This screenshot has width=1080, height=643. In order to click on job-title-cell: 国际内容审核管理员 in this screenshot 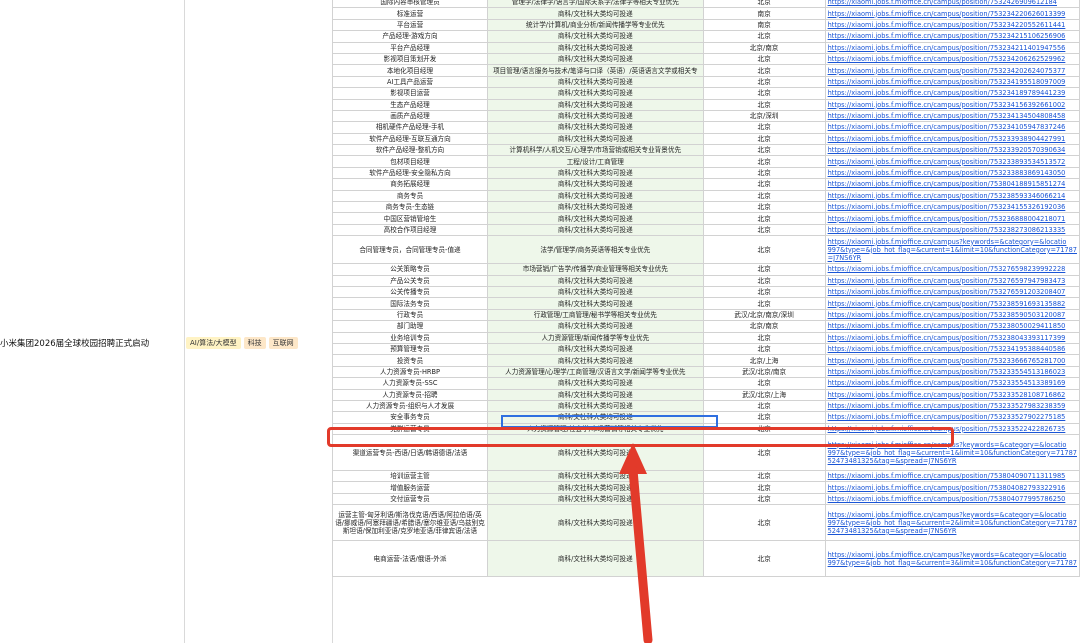, I will do `click(410, 4)`.